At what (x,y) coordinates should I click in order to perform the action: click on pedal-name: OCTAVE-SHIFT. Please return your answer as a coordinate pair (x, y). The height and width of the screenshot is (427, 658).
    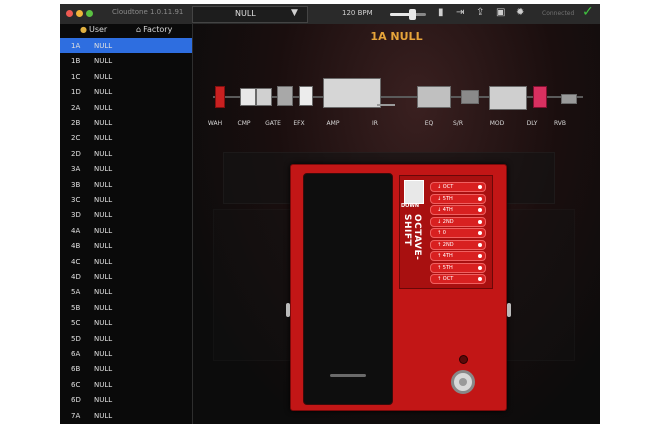
    Looking at the image, I should click on (412, 237).